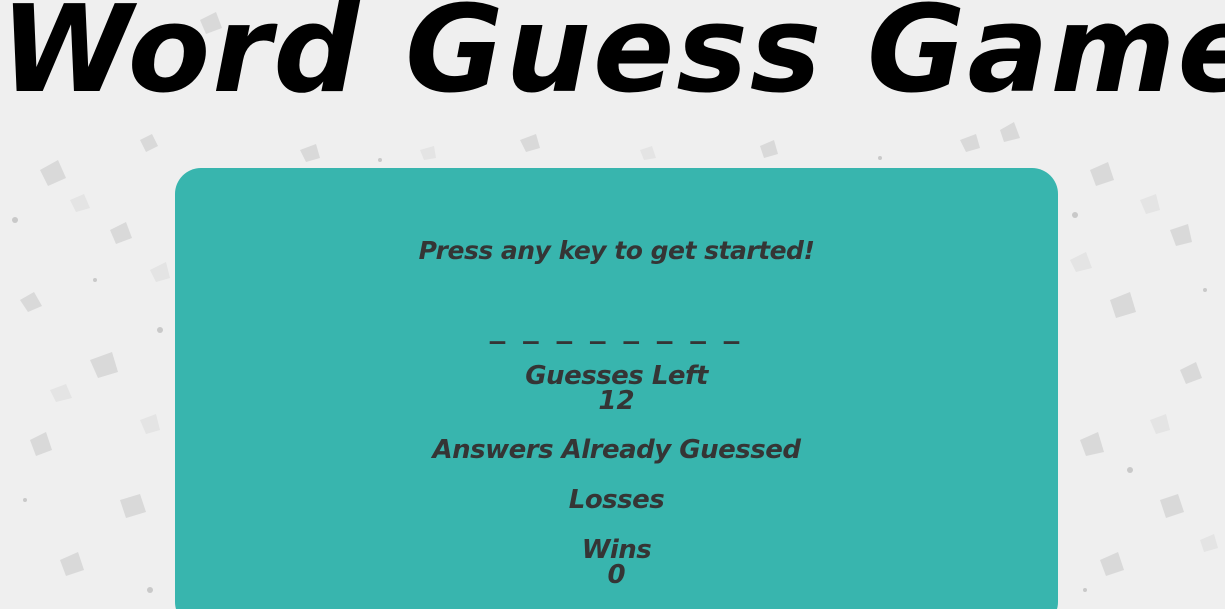  What do you see at coordinates (616, 500) in the screenshot?
I see `losses-label: Losses` at bounding box center [616, 500].